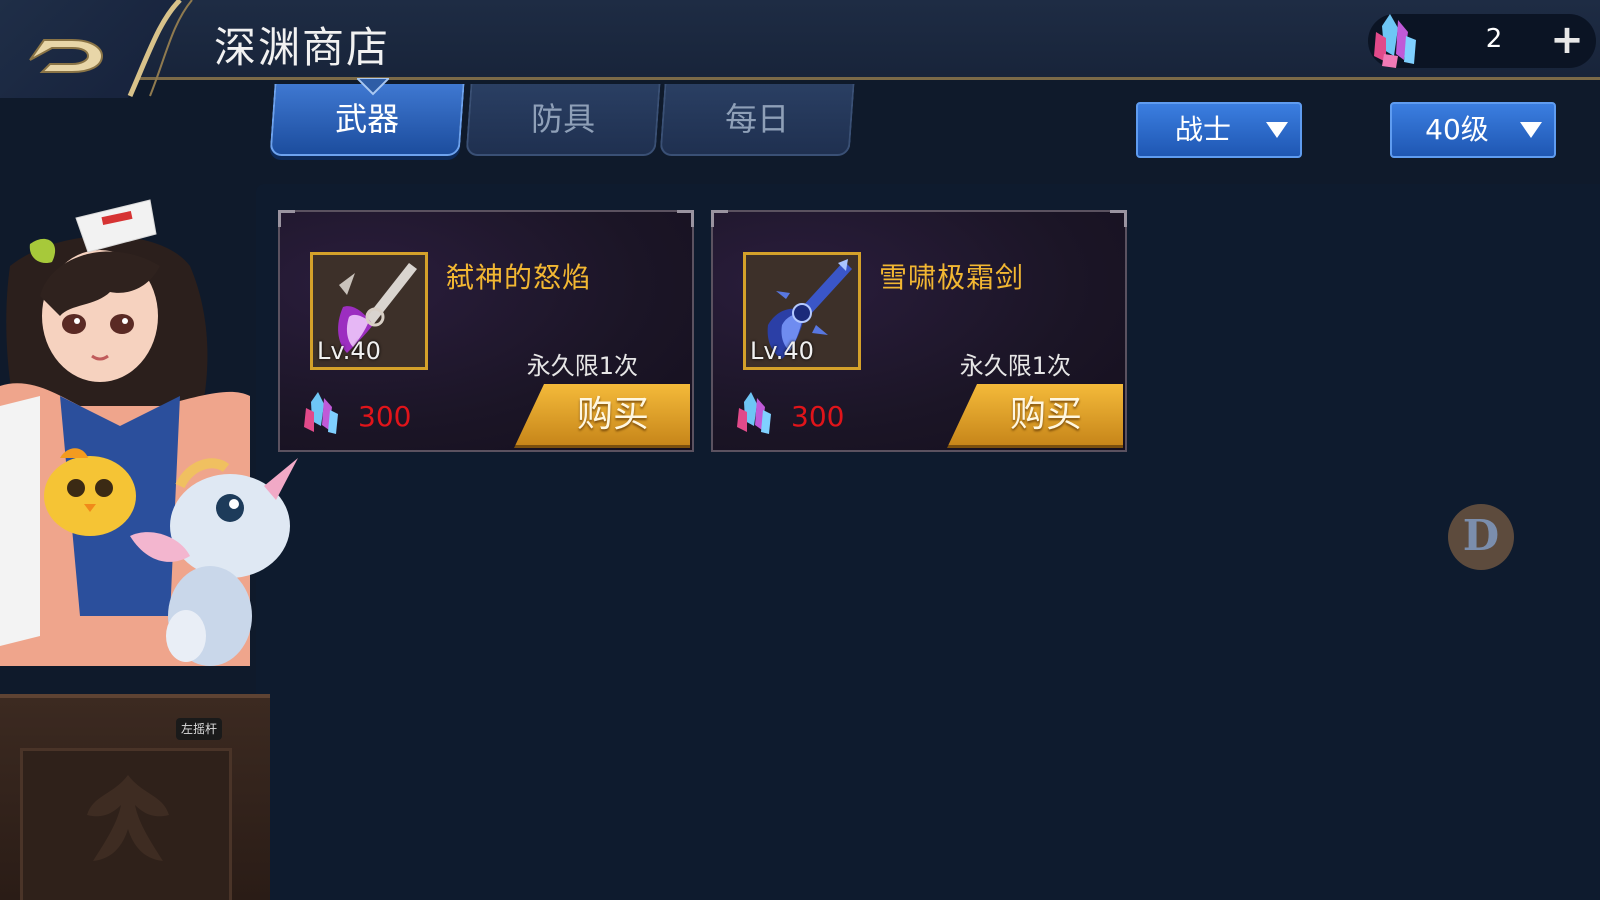 Image resolution: width=1600 pixels, height=900 pixels. I want to click on tab-daily: 每日, so click(757, 120).